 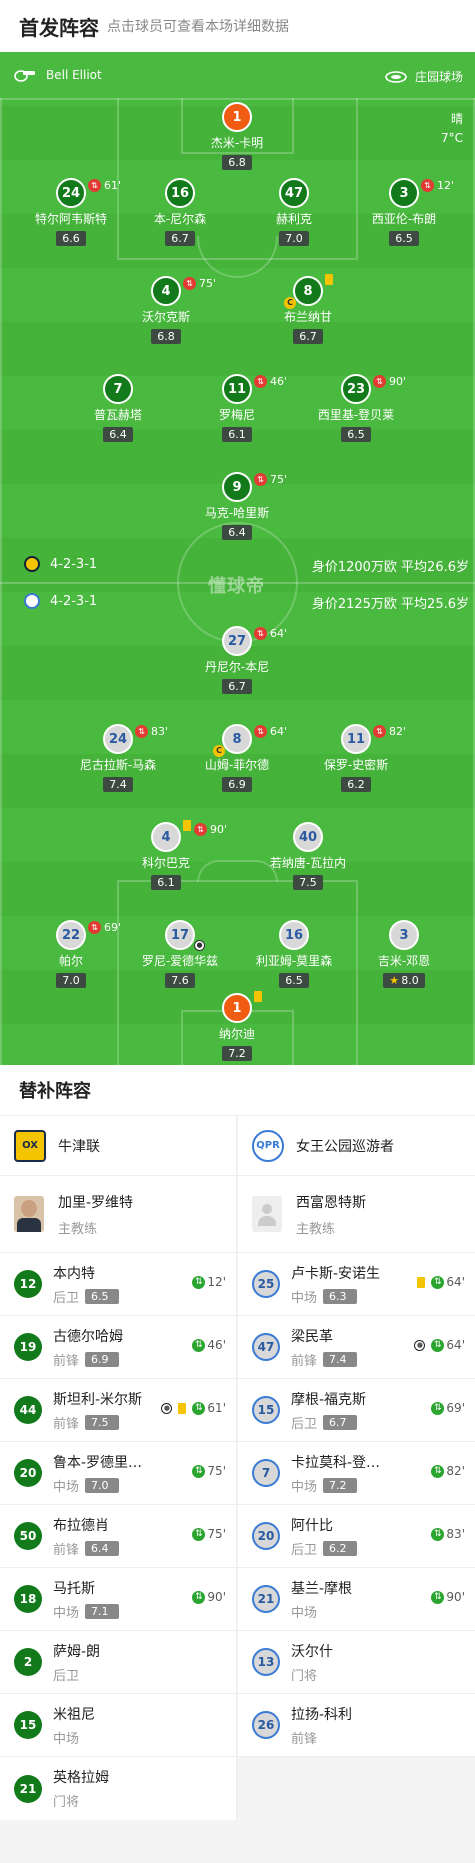 What do you see at coordinates (77, 1651) in the screenshot?
I see `sub-name: 萨姆-朗` at bounding box center [77, 1651].